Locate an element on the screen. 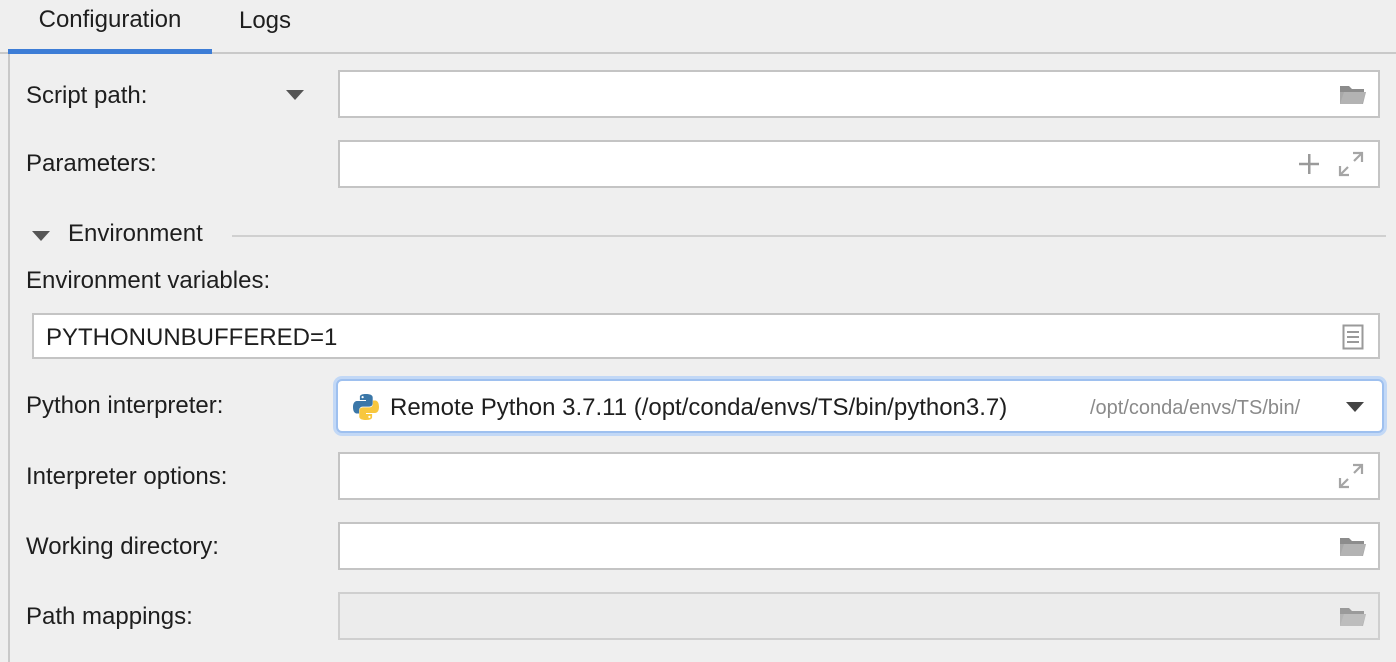  script-path-type-dropdown is located at coordinates (295, 95).